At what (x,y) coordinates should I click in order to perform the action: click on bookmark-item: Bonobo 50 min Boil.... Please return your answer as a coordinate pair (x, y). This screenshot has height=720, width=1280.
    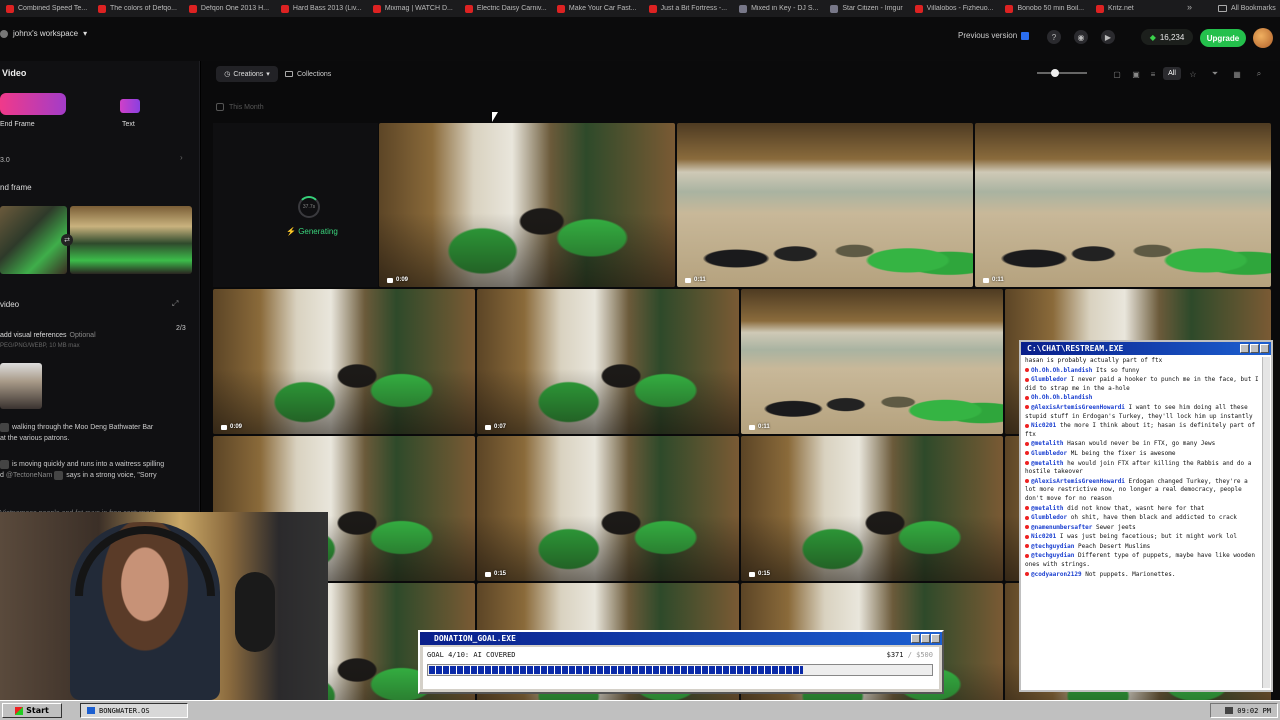
    Looking at the image, I should click on (1044, 8).